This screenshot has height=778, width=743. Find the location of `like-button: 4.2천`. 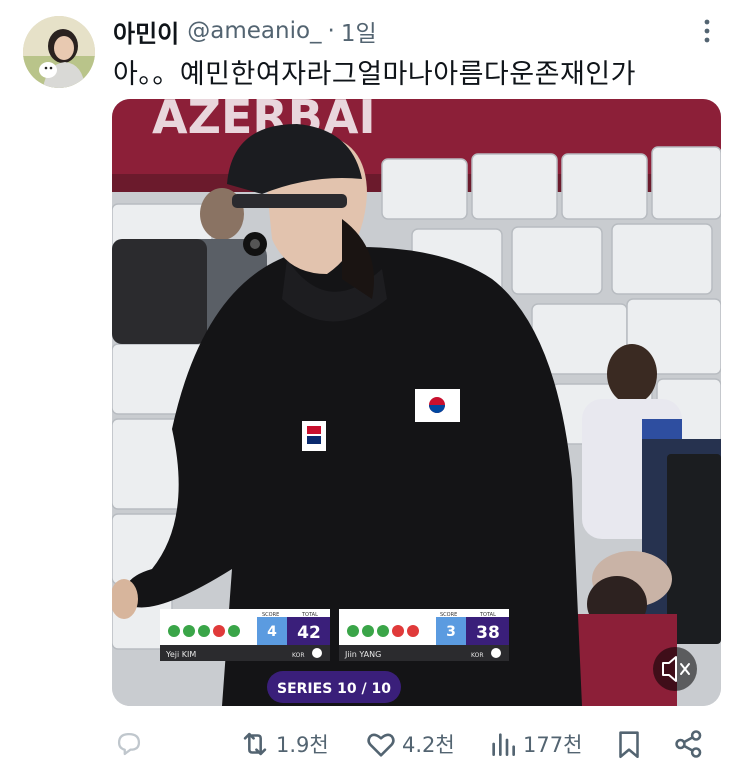

like-button: 4.2천 is located at coordinates (409, 744).